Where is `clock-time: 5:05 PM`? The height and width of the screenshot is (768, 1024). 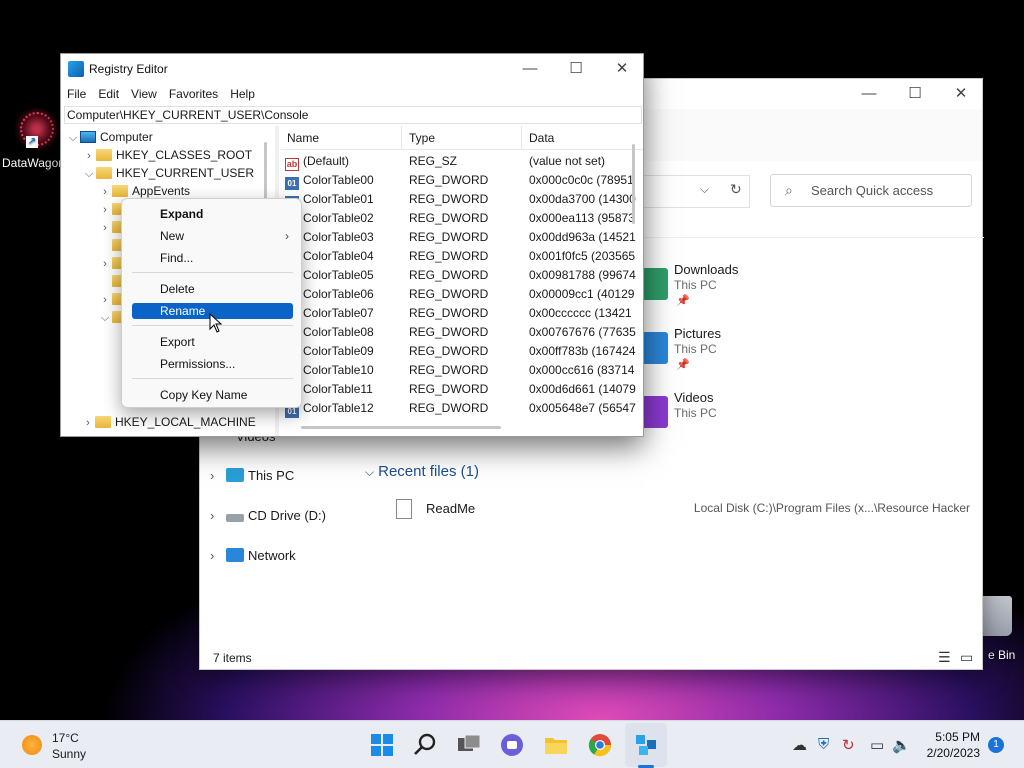 clock-time: 5:05 PM is located at coordinates (957, 737).